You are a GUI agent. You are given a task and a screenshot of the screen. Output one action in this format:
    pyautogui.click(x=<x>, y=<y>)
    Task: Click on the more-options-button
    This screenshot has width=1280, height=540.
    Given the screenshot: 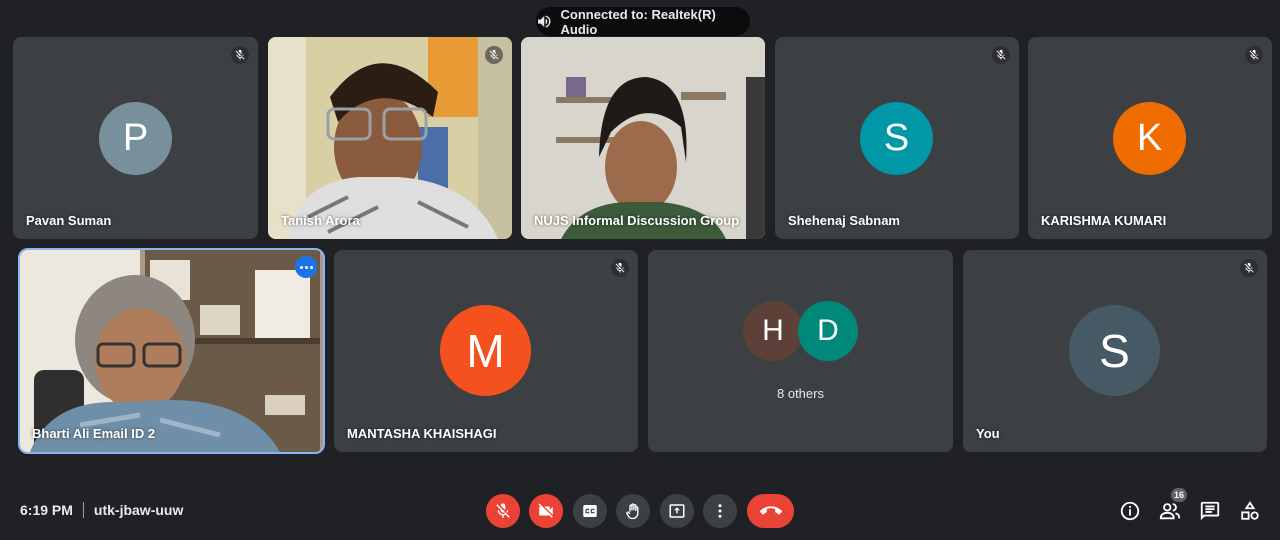 What is the action you would take?
    pyautogui.click(x=720, y=511)
    